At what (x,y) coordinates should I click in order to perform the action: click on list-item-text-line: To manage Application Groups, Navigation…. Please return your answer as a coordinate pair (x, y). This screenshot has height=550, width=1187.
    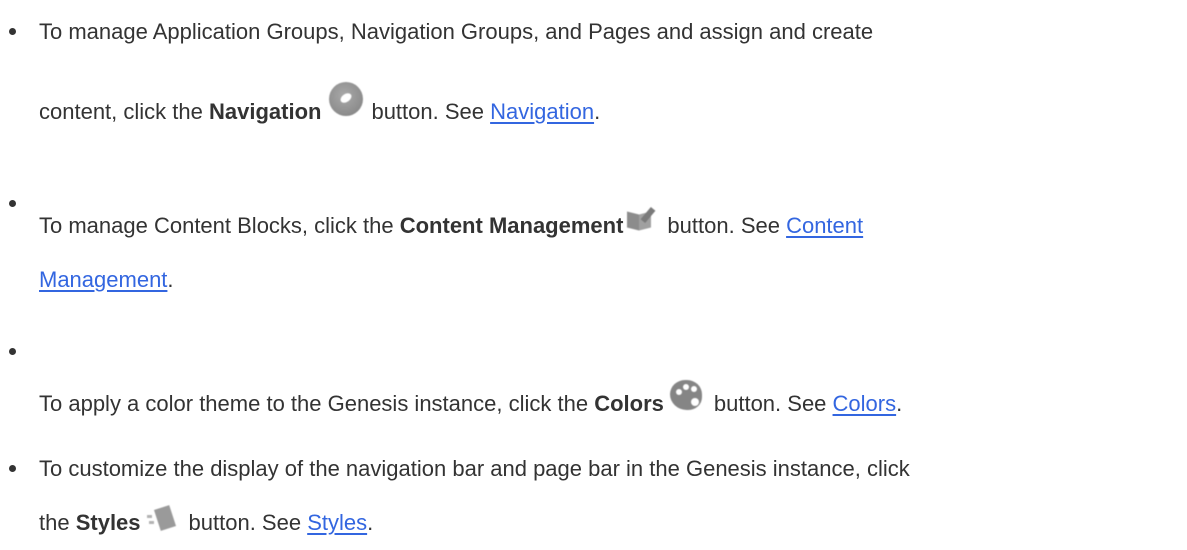
    Looking at the image, I should click on (456, 32).